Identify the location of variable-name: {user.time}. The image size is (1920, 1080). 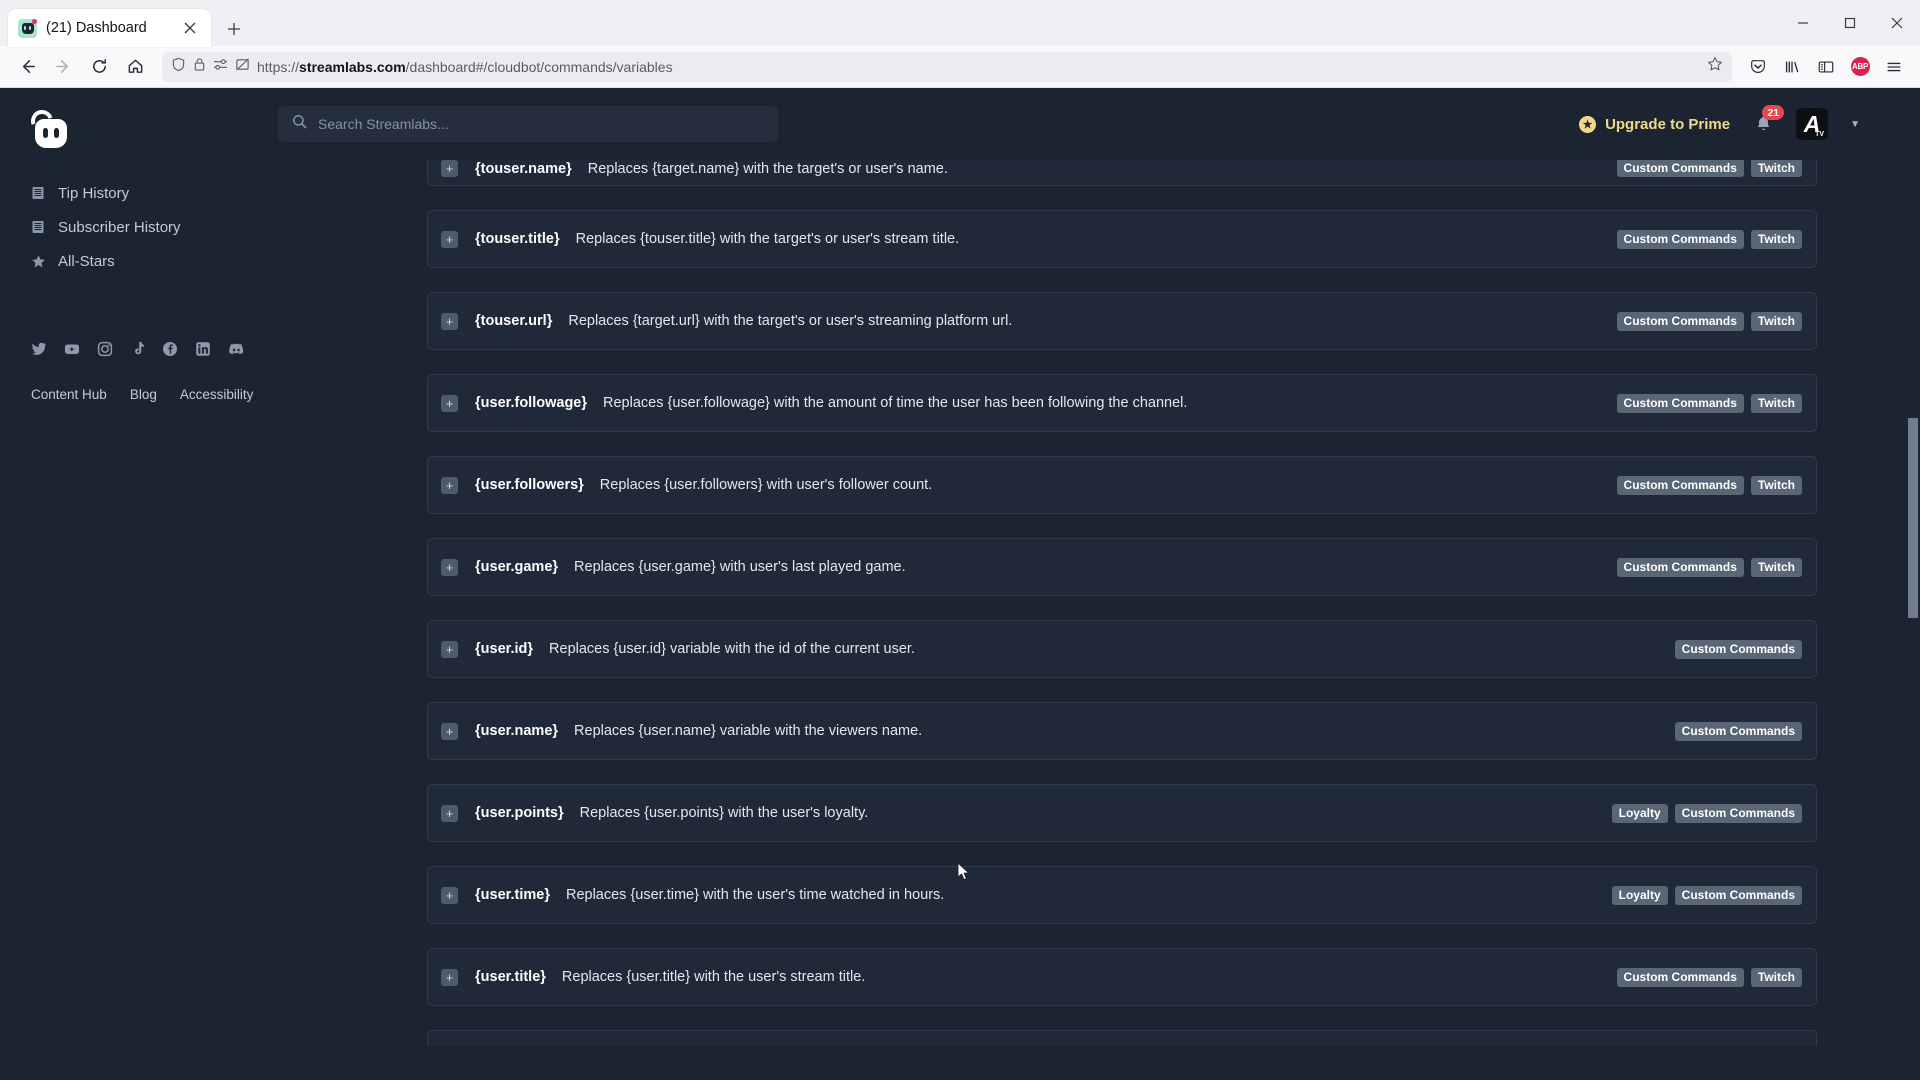
(512, 895).